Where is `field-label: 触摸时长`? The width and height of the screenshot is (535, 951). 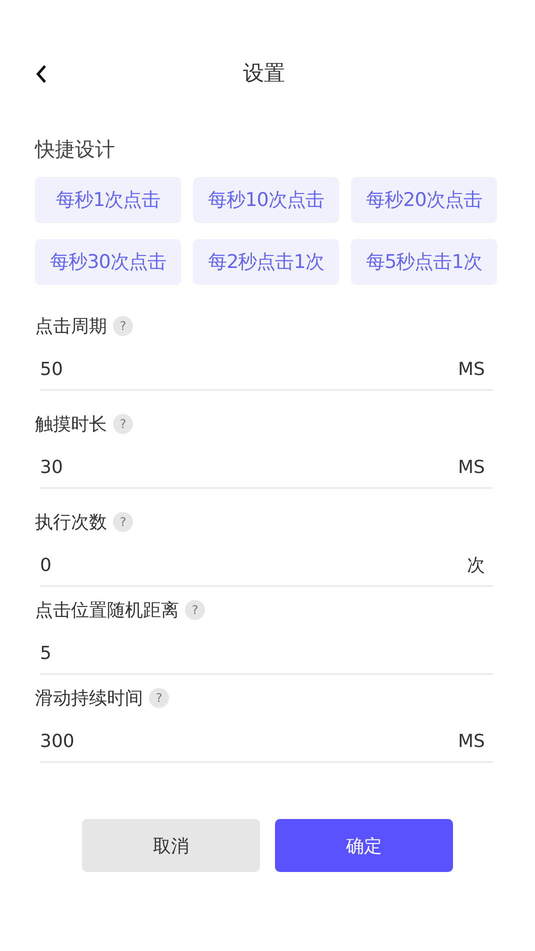
field-label: 触摸时长 is located at coordinates (71, 424).